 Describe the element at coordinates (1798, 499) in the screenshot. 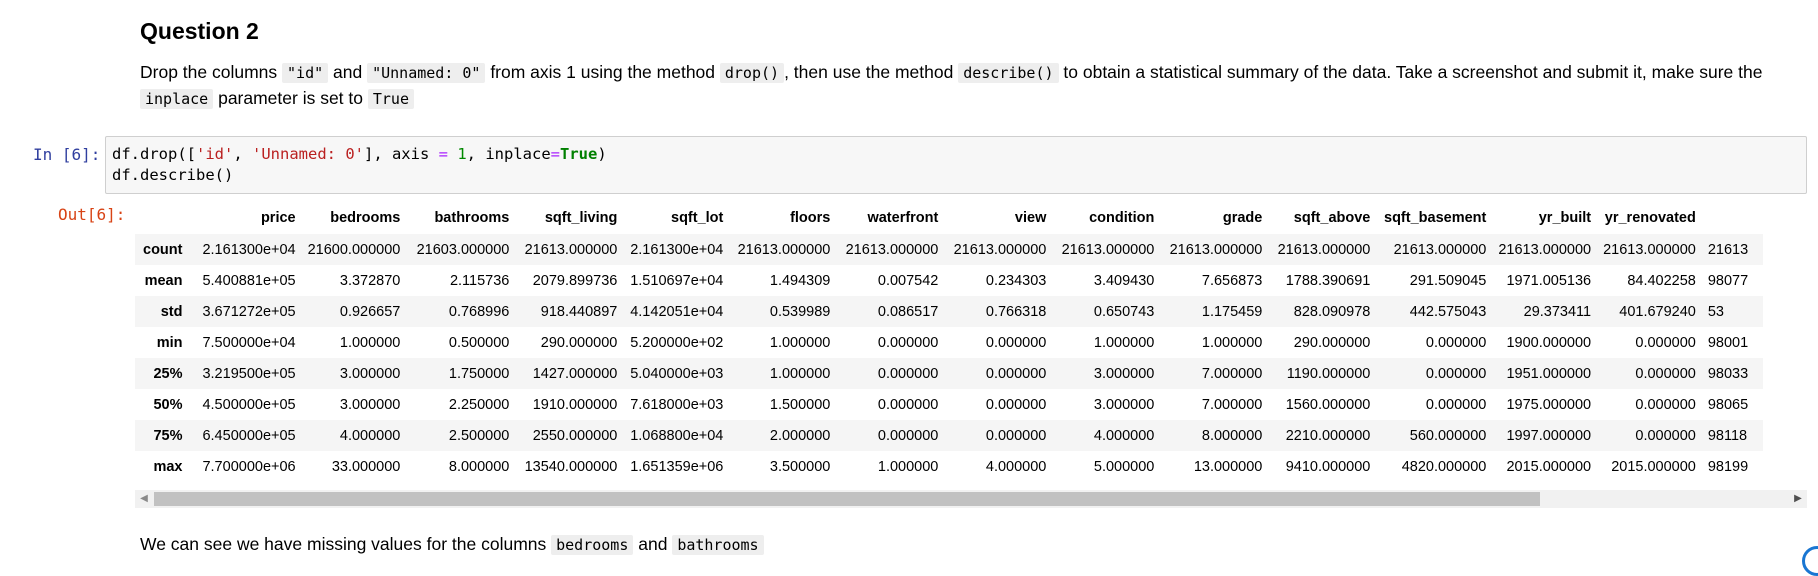

I see `scroll-right-arrow-icon: ▶` at that location.